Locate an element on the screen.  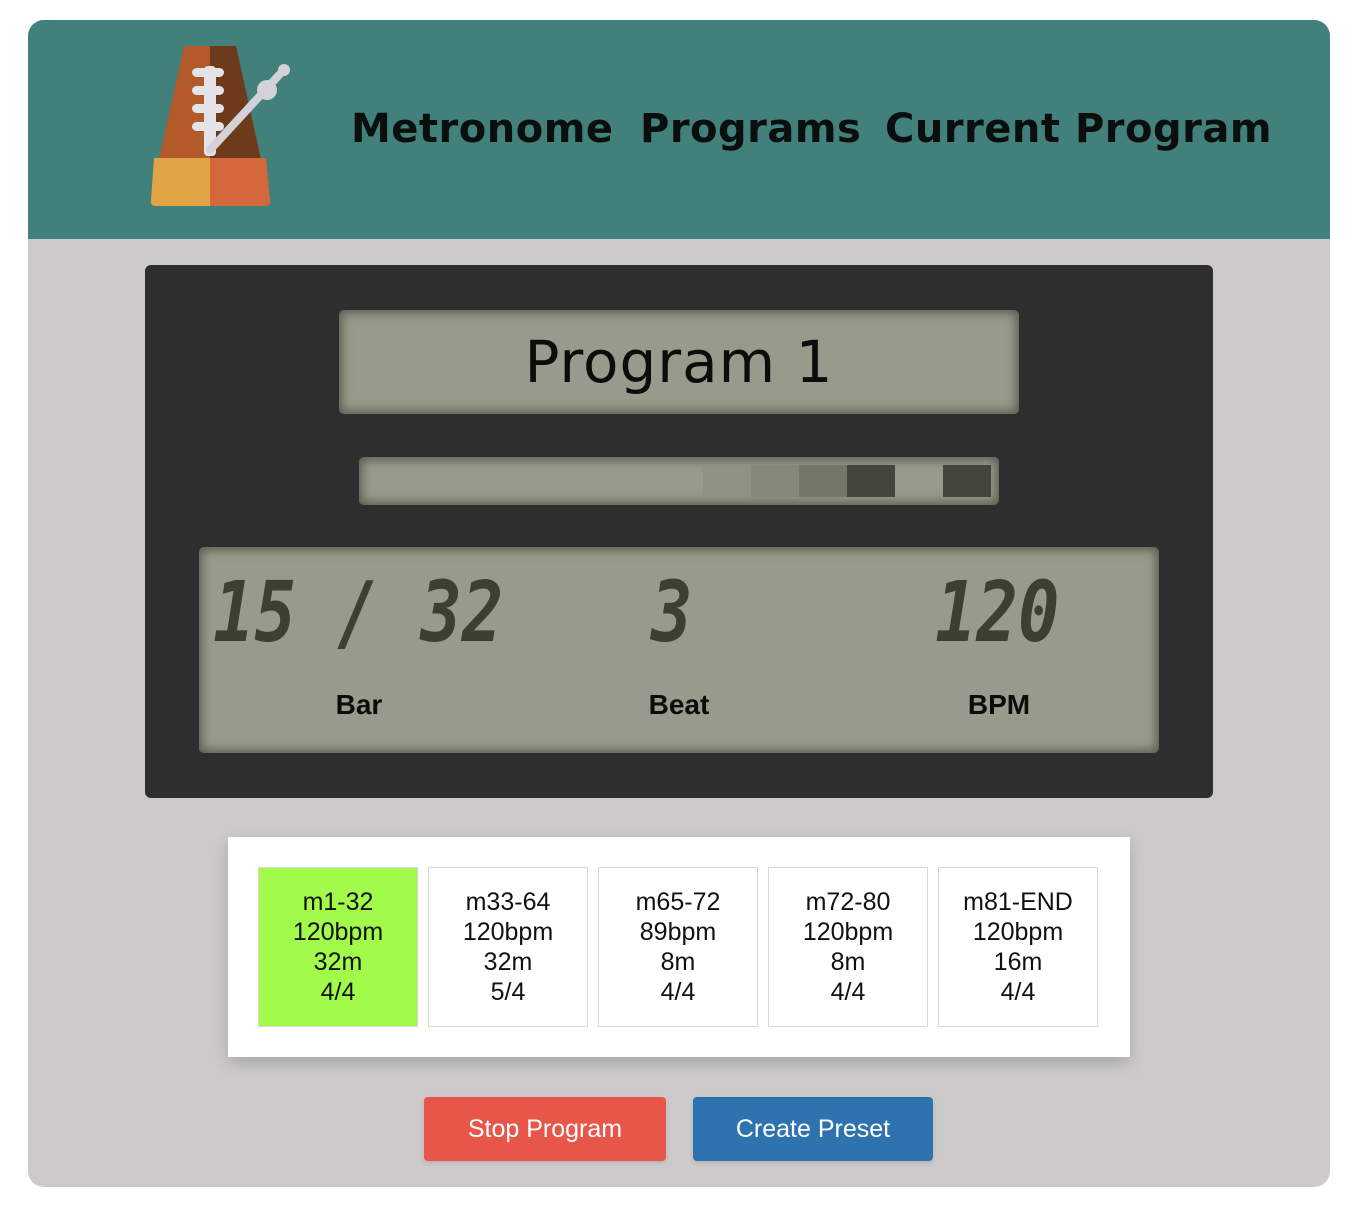
section-tempo: 89bpm is located at coordinates (678, 932).